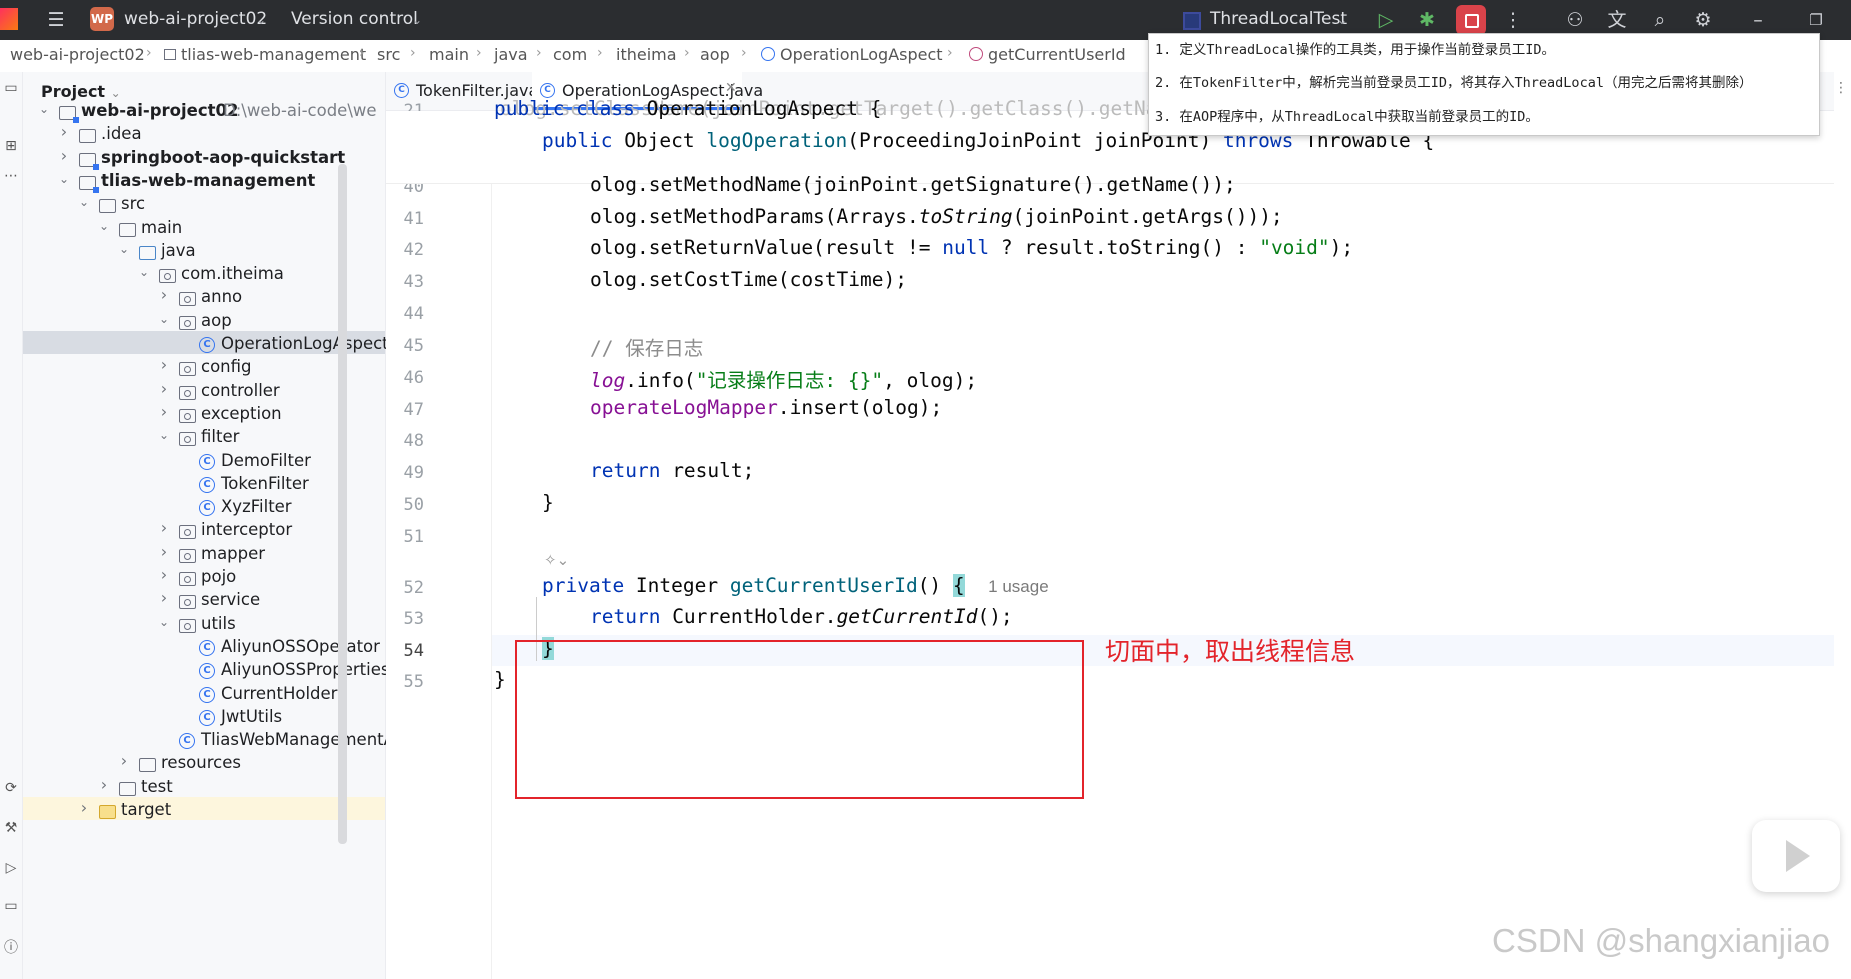 The height and width of the screenshot is (979, 1851). I want to click on more-icon: ⋮, so click(1513, 20).